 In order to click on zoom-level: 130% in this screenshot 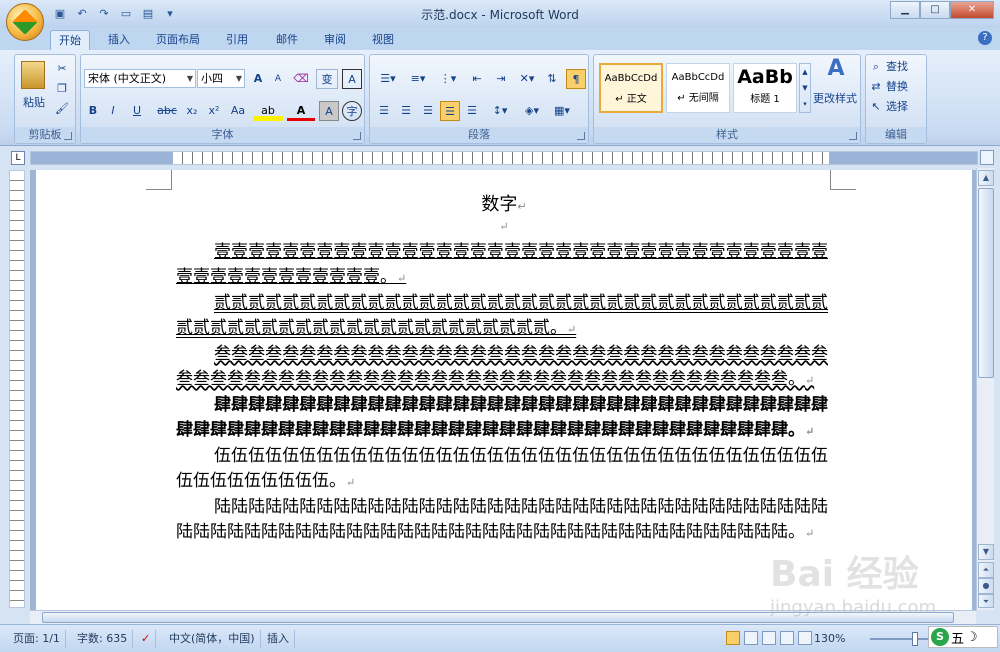, I will do `click(829, 639)`.